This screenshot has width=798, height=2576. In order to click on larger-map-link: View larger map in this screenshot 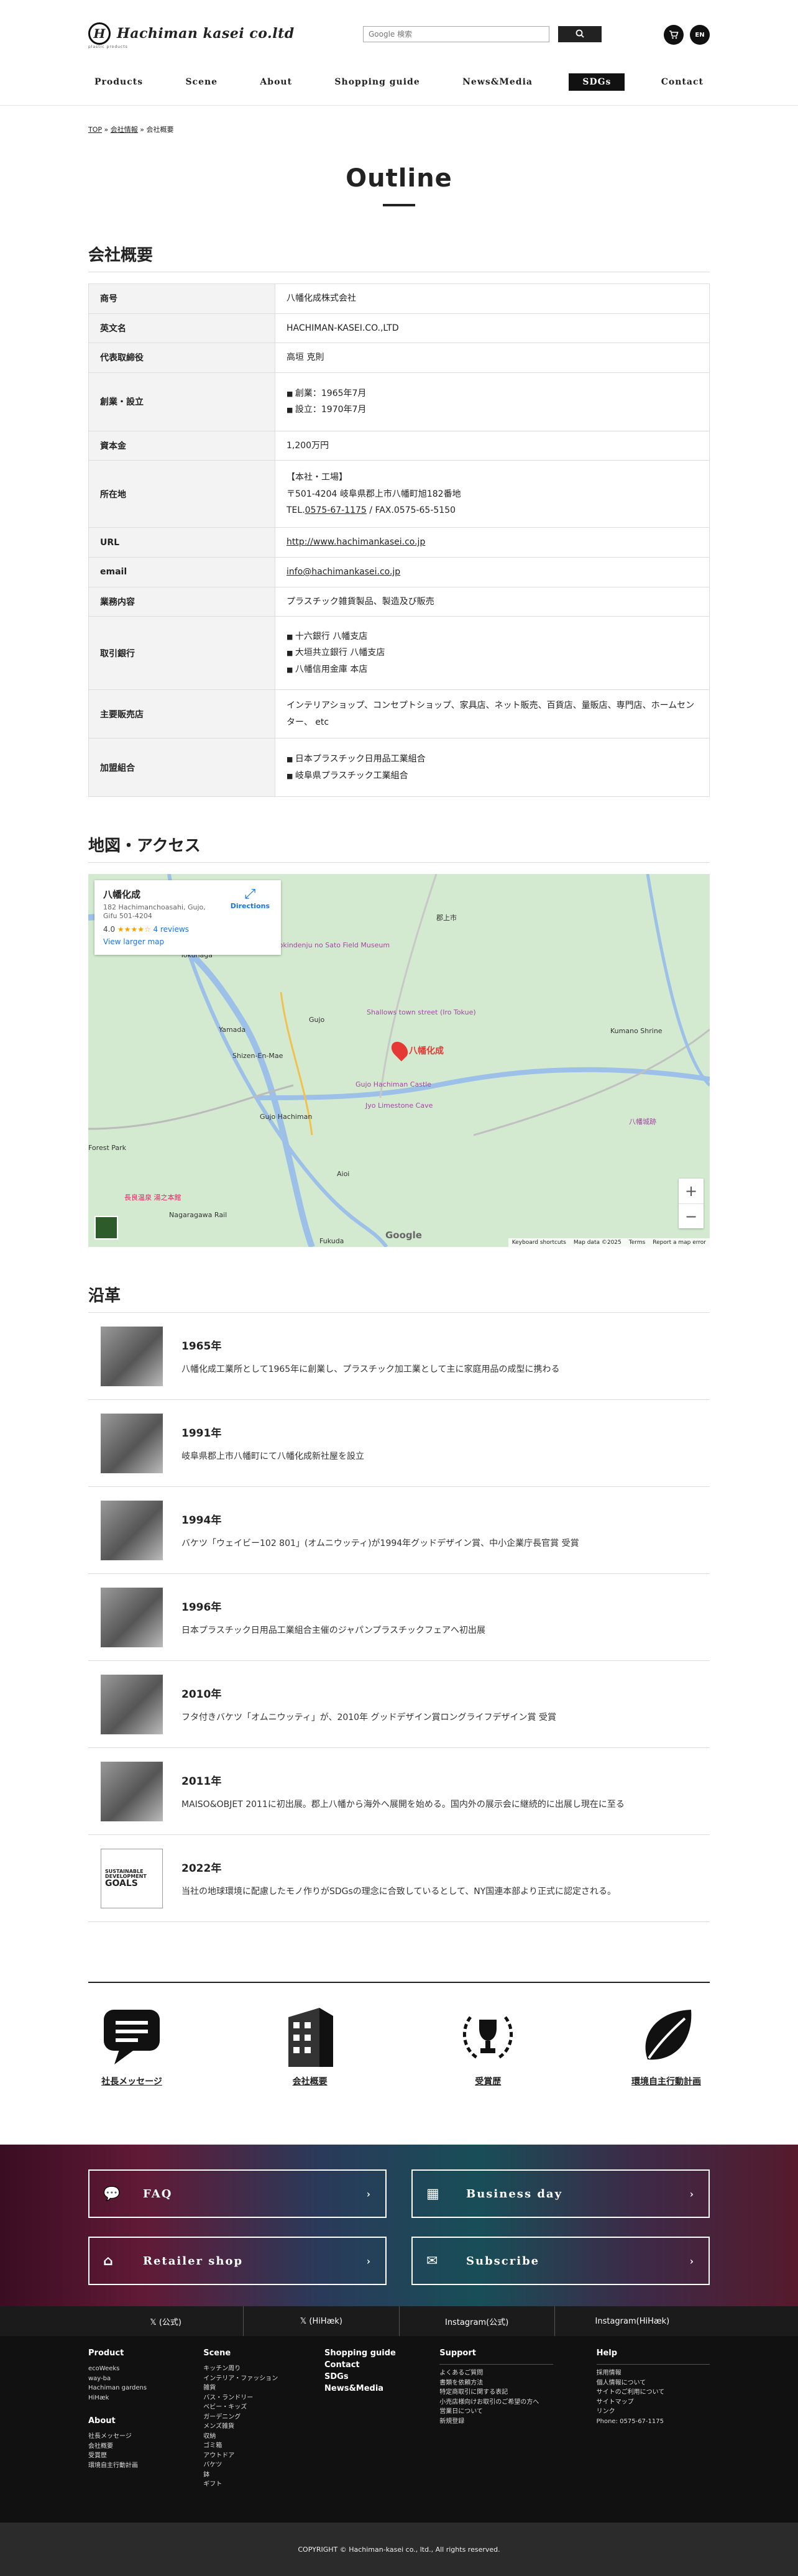, I will do `click(187, 941)`.